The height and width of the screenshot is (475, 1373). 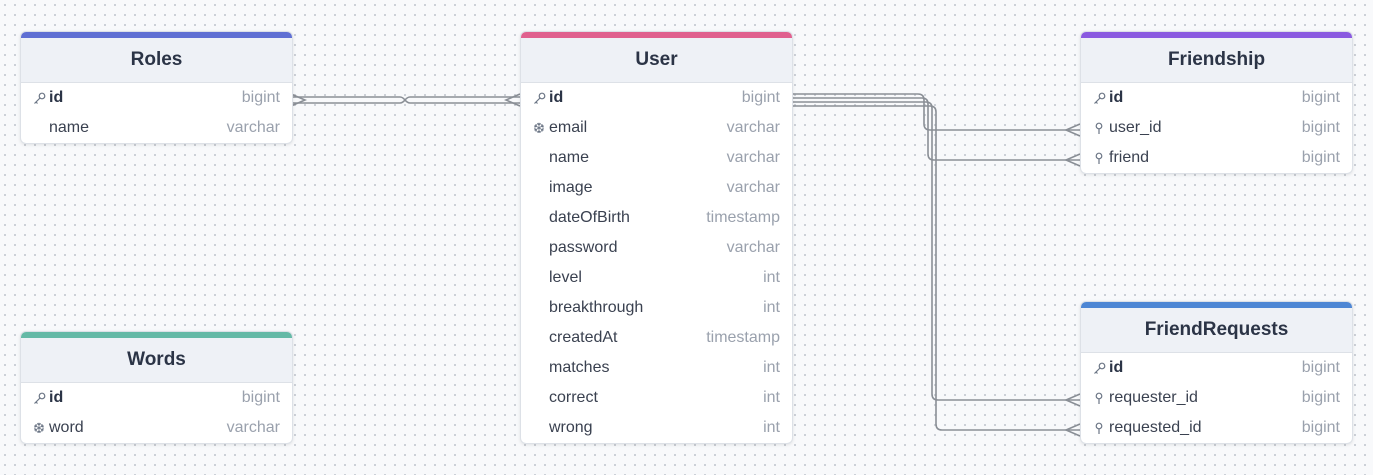 I want to click on field-name: word, so click(x=66, y=427).